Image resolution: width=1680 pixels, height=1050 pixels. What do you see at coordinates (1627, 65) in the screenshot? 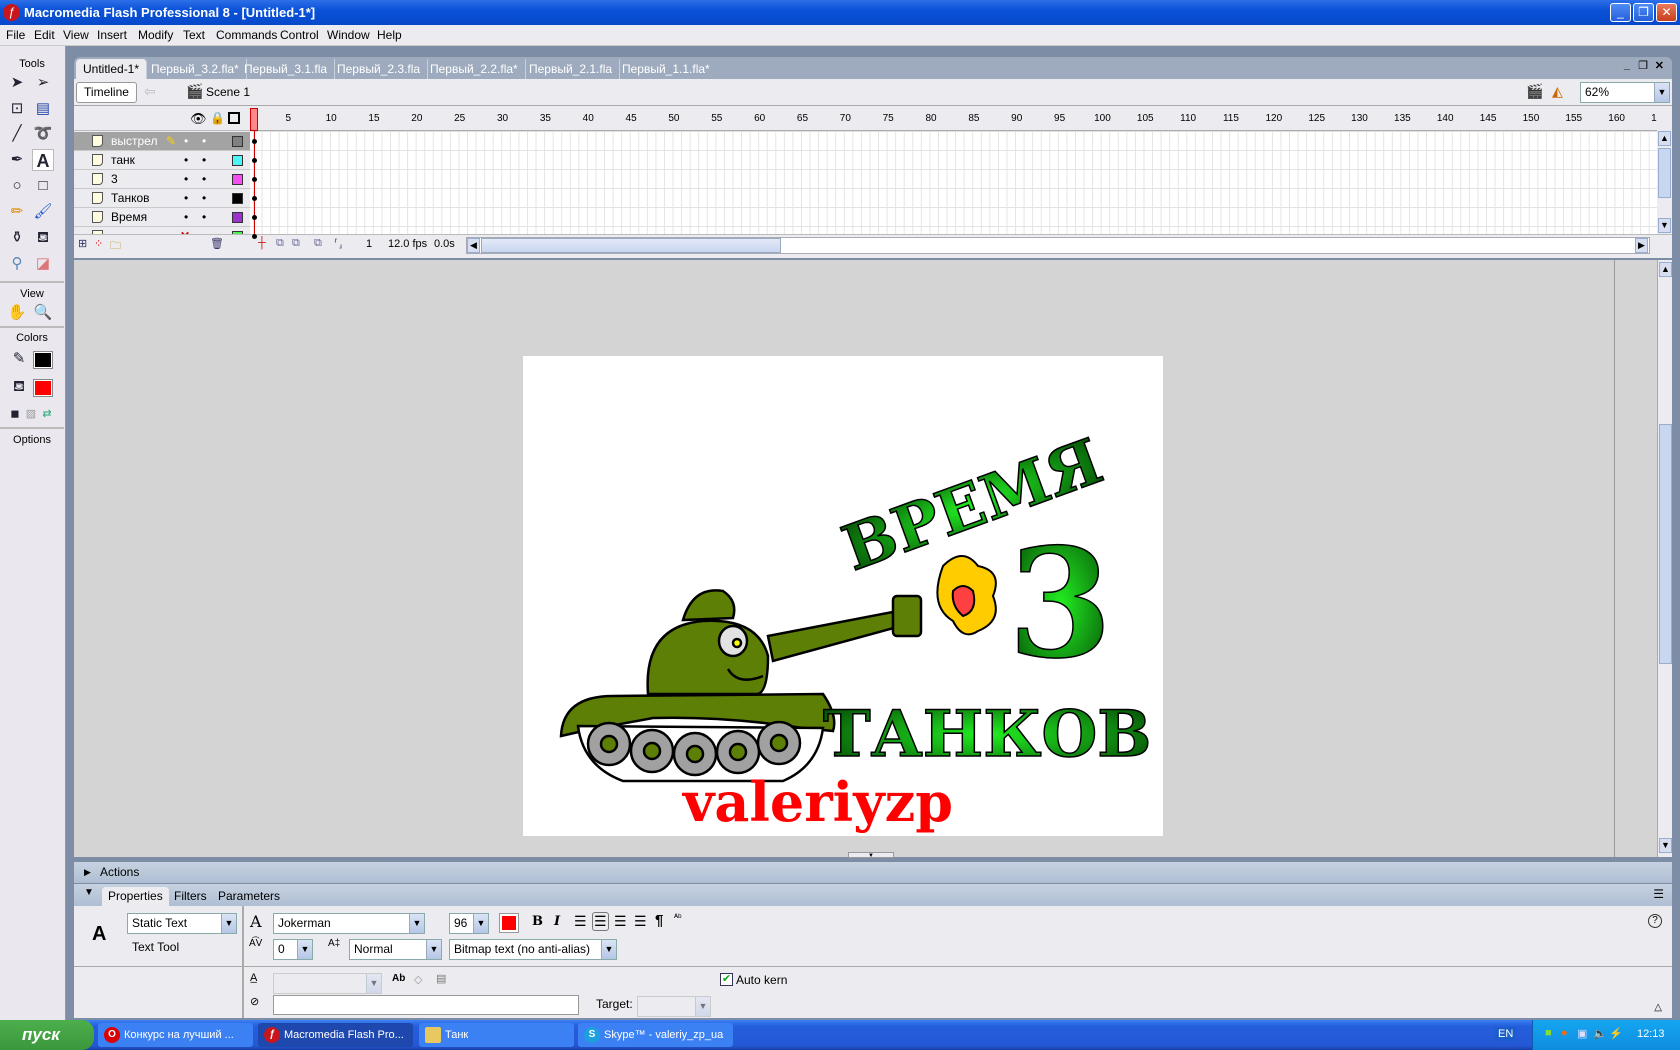
I see `doc-minimize-button: _` at bounding box center [1627, 65].